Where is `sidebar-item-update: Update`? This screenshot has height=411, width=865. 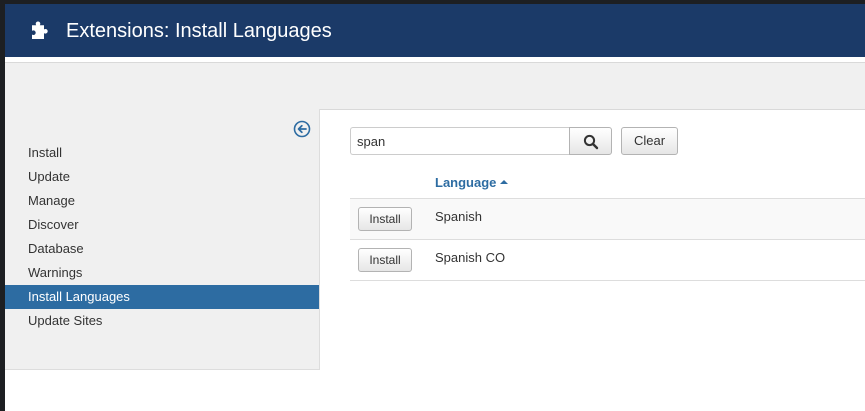 sidebar-item-update: Update is located at coordinates (162, 177).